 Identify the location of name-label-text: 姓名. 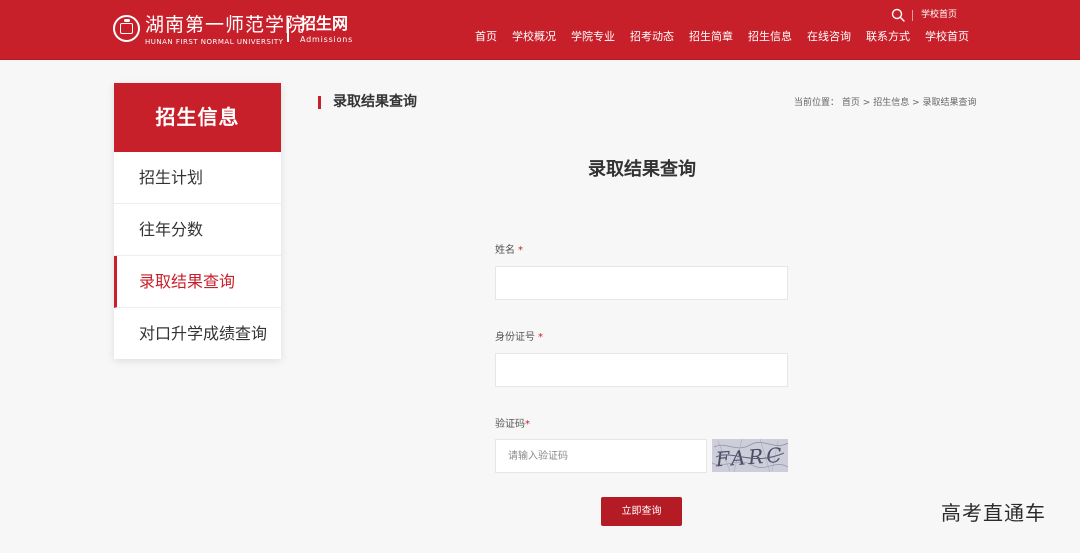
(505, 250).